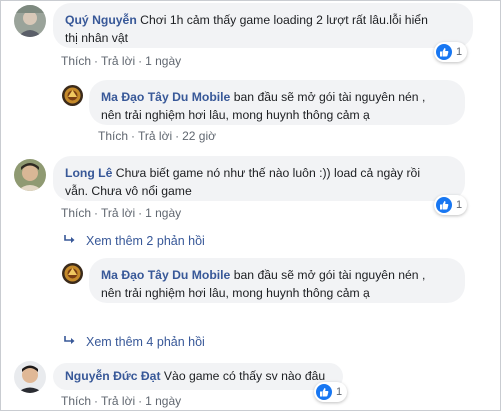 Image resolution: width=501 pixels, height=411 pixels. Describe the element at coordinates (113, 376) in the screenshot. I see `comment-author: Nguyễn Đức Đạt` at that location.